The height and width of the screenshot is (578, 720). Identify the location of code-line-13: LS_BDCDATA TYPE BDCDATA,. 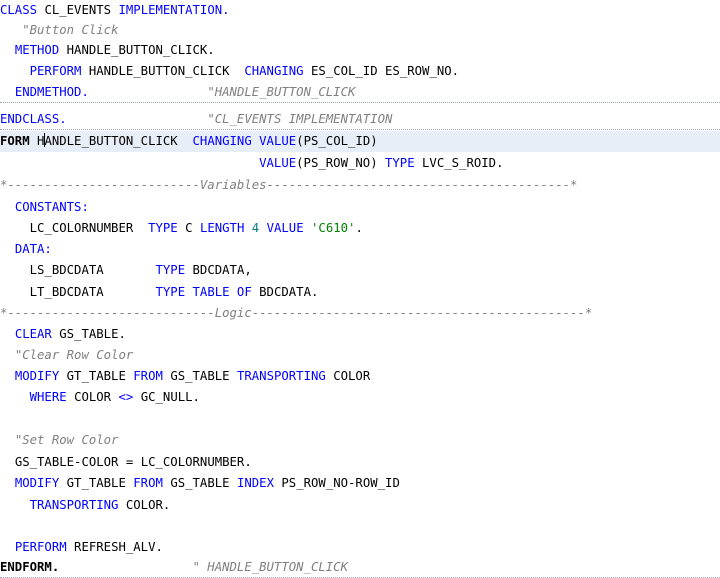
(360, 270).